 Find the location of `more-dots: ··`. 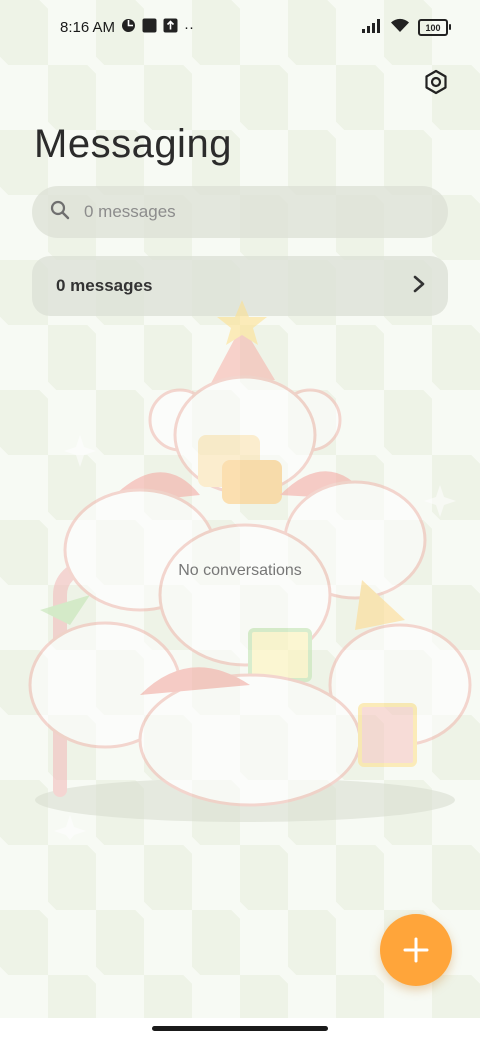

more-dots: ·· is located at coordinates (189, 27).